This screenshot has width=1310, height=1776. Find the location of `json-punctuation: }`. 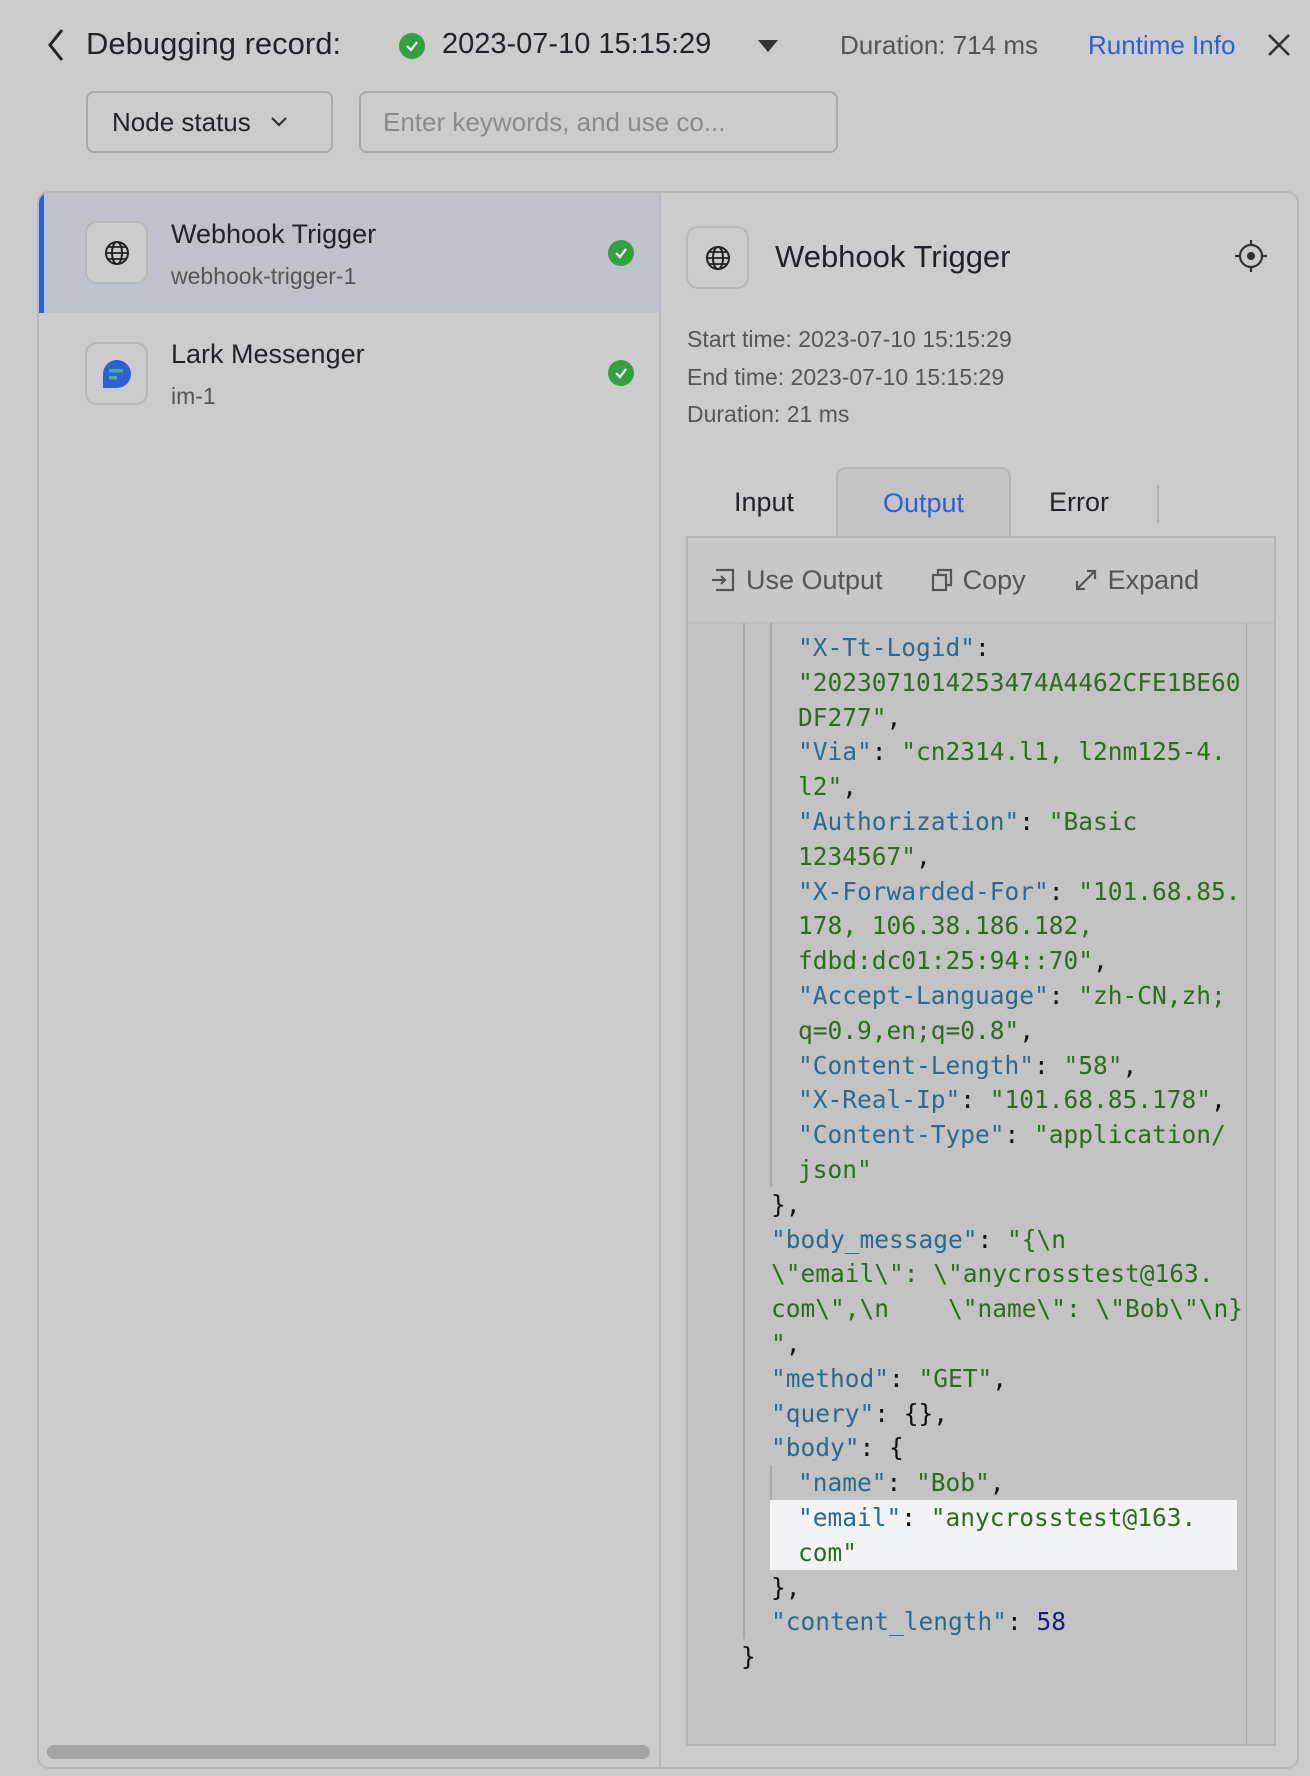

json-punctuation: } is located at coordinates (748, 1657).